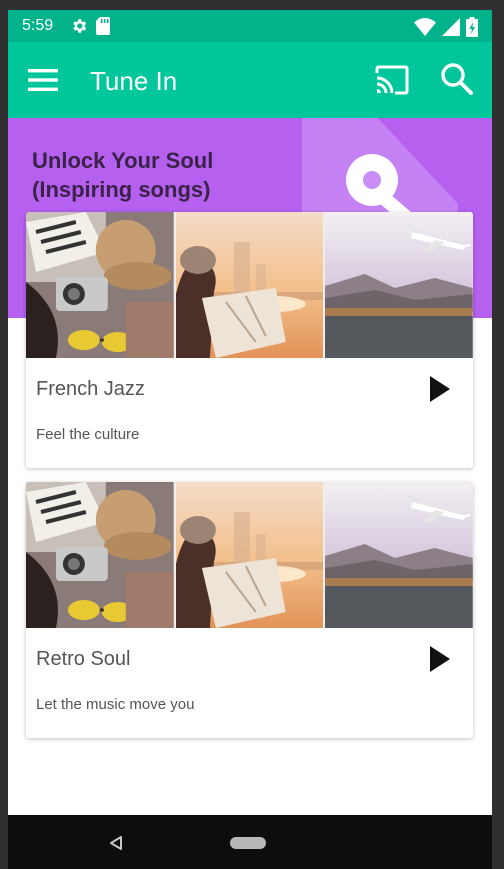  Describe the element at coordinates (83, 659) in the screenshot. I see `card-title: Retro Soul` at that location.